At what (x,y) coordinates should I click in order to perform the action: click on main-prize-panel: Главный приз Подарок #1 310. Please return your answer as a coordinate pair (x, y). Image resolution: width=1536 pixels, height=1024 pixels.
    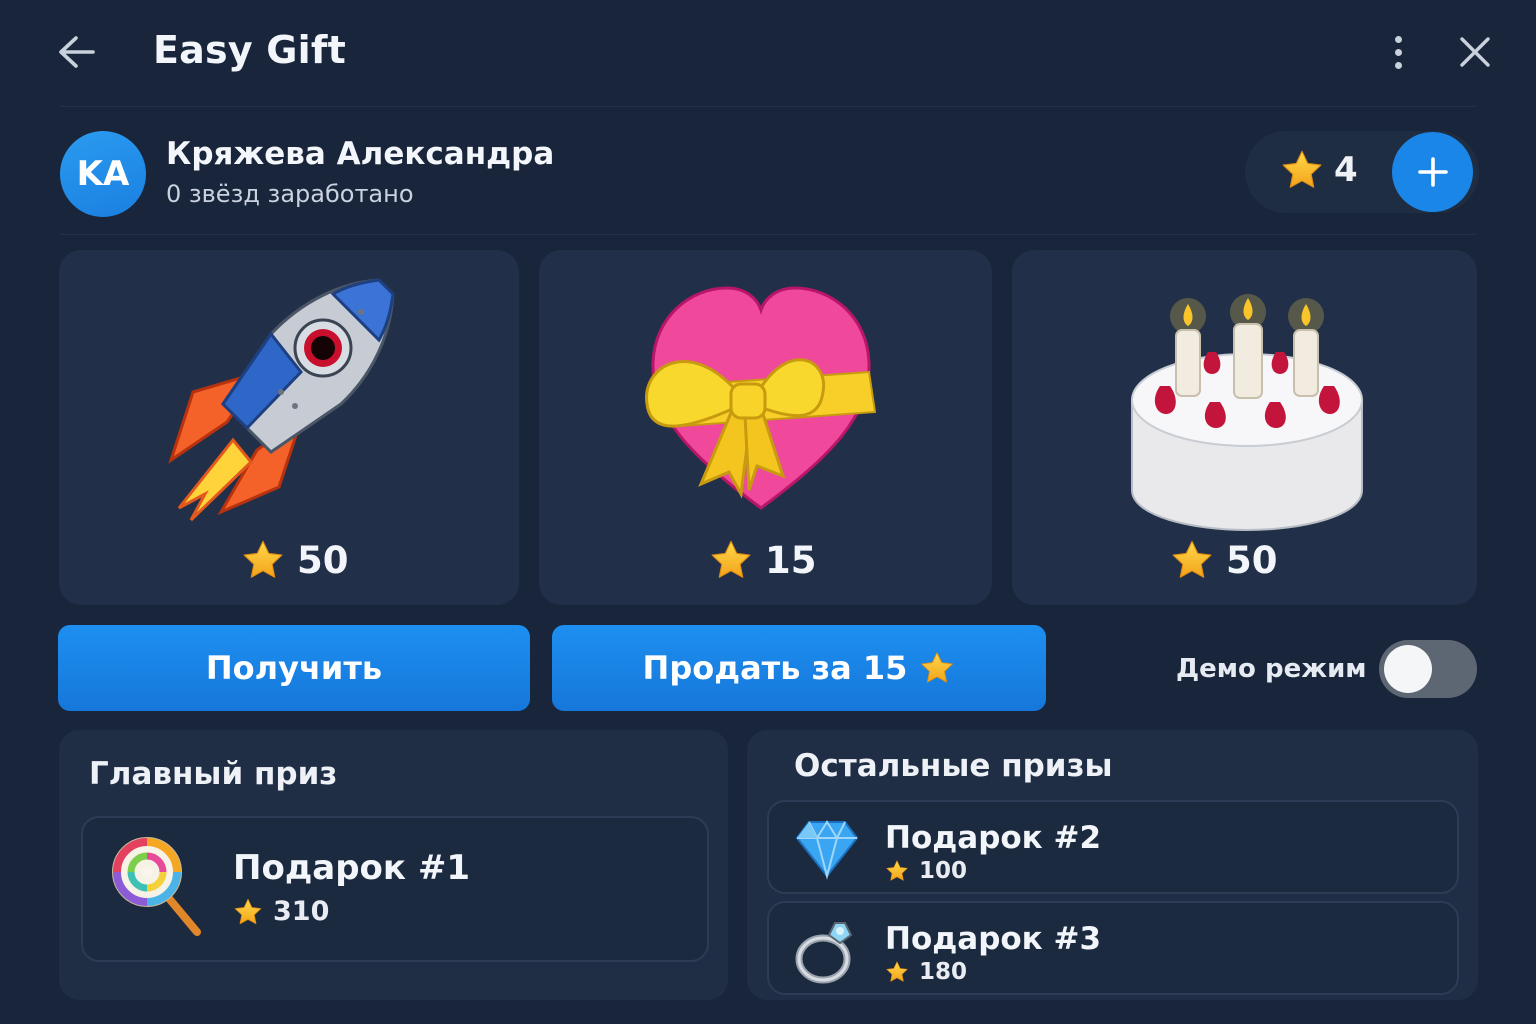
    Looking at the image, I should click on (393, 865).